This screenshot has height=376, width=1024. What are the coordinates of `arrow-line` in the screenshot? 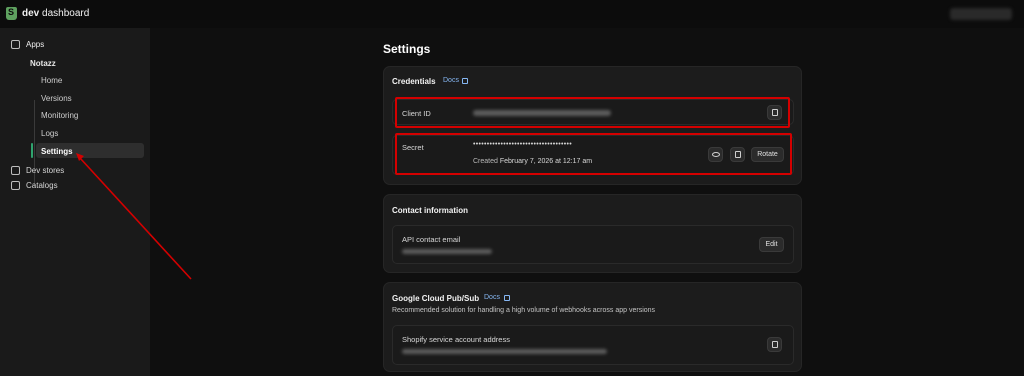 It's located at (135, 218).